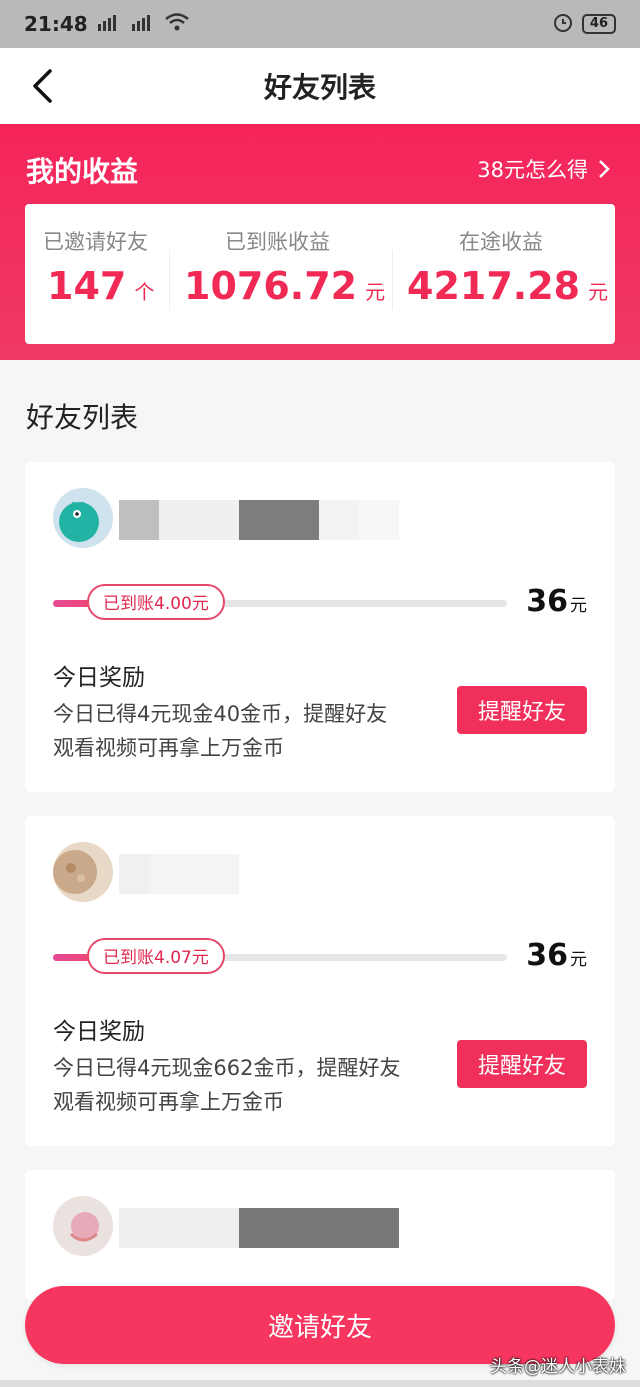 The image size is (640, 1387). Describe the element at coordinates (320, 1383) in the screenshot. I see `bottom-strip` at that location.